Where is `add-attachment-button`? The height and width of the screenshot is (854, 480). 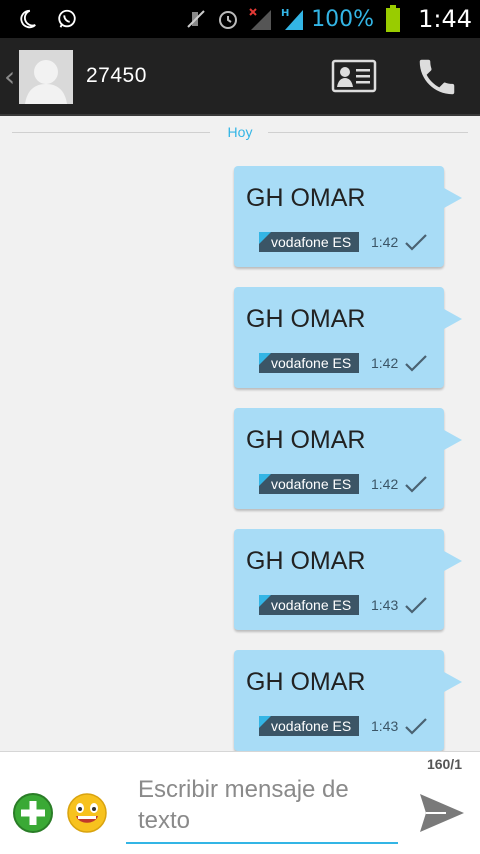
add-attachment-button is located at coordinates (33, 813).